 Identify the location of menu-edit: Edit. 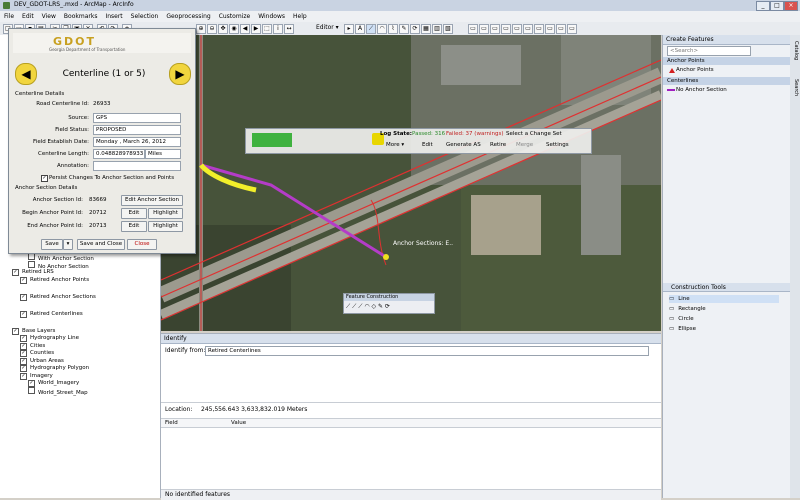
(28, 15).